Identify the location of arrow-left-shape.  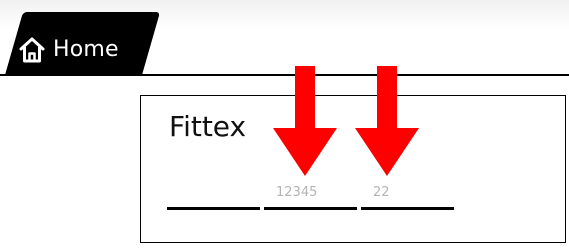
(305, 121).